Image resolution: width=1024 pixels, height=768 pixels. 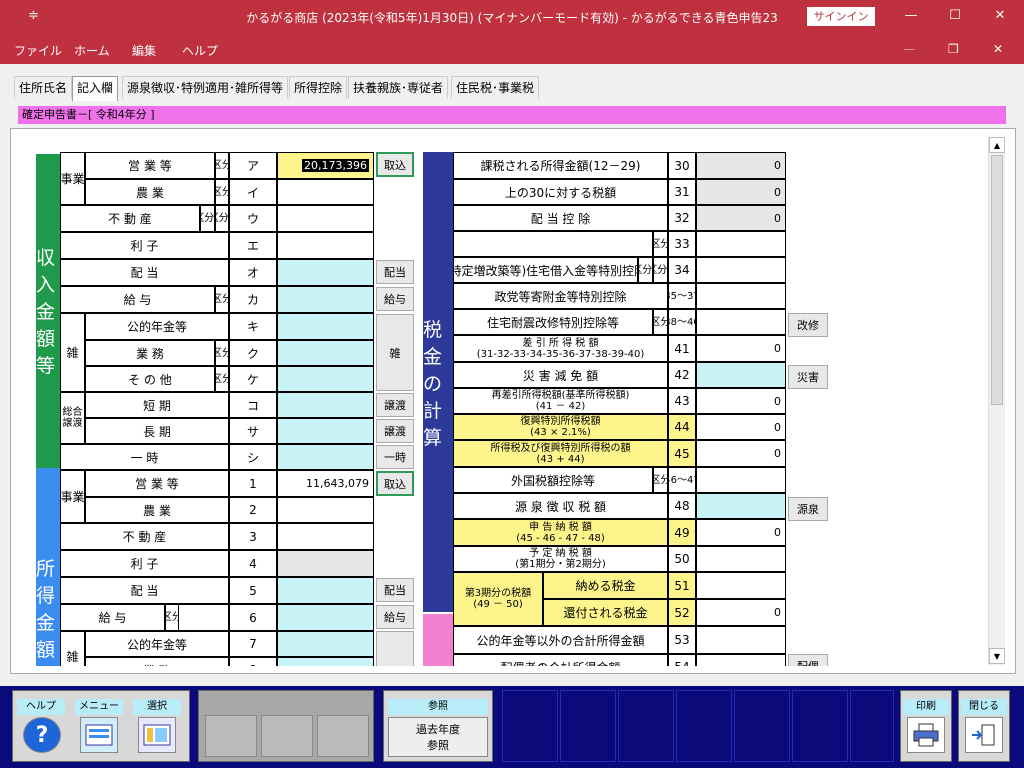 What do you see at coordinates (808, 509) in the screenshot?
I see `gensen-button: 源泉` at bounding box center [808, 509].